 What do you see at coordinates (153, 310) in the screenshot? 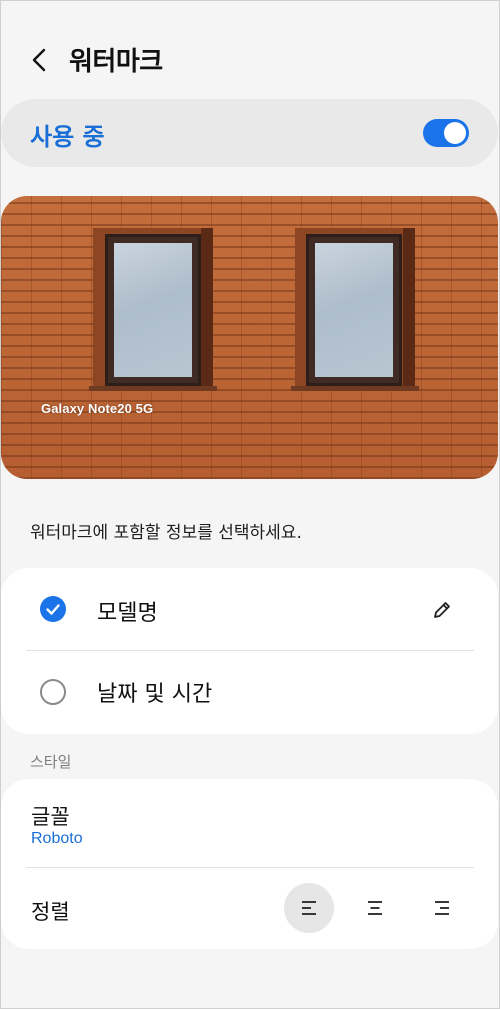
I see `left-window` at bounding box center [153, 310].